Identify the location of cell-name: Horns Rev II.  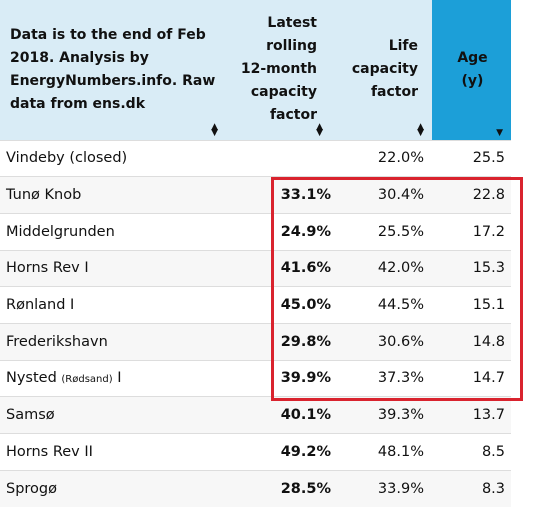
(113, 452).